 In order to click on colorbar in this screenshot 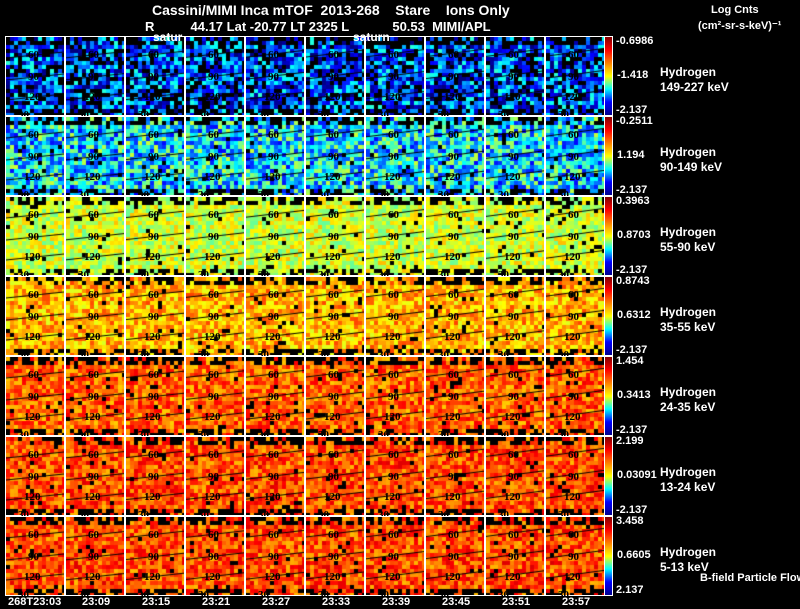, I will do `click(608, 76)`.